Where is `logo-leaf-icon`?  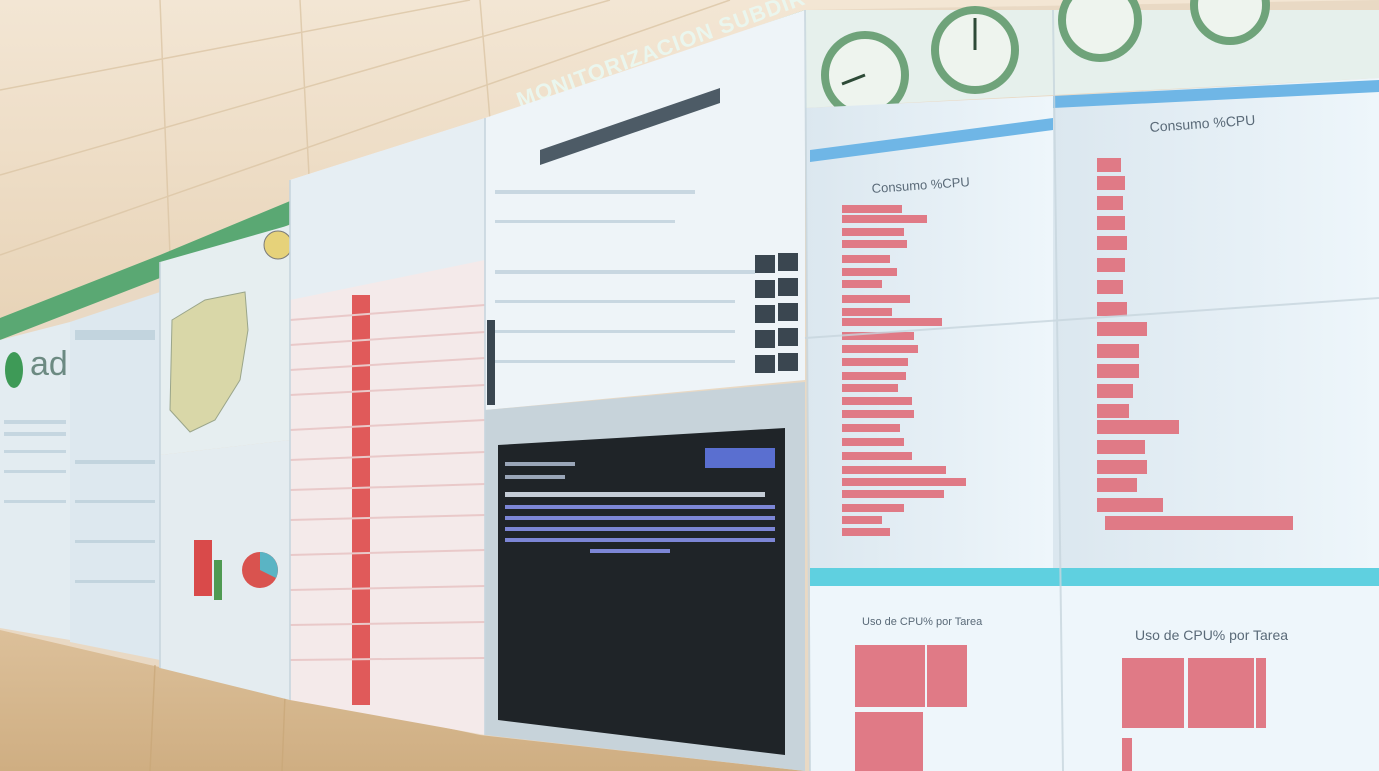 logo-leaf-icon is located at coordinates (14, 370).